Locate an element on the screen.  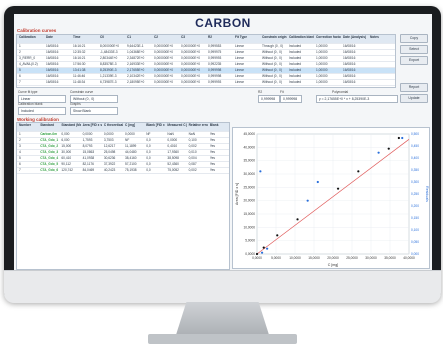
column-header: Measured C [mg] is located at coordinates (175, 127).